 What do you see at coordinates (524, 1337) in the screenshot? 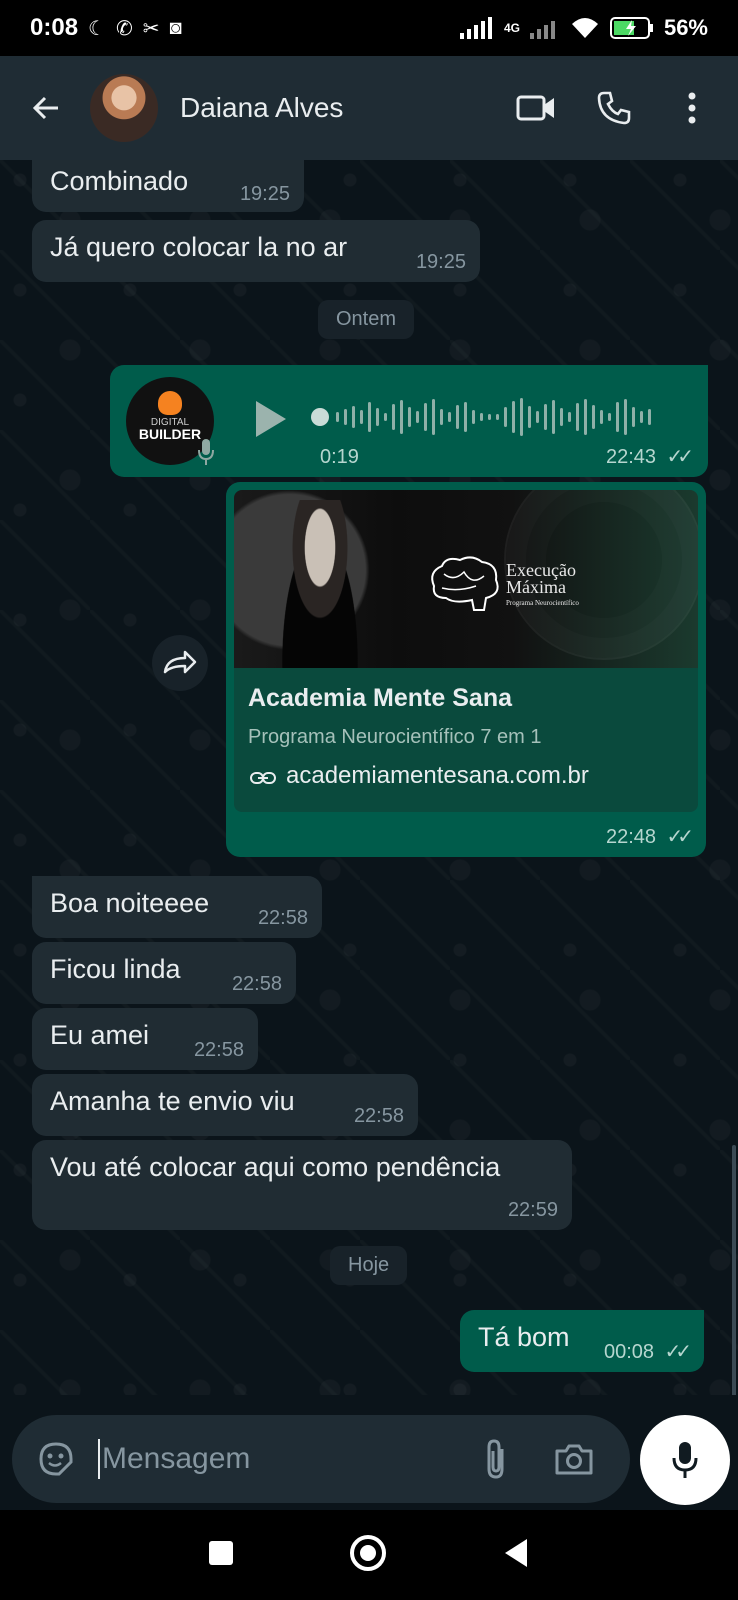
I see `message-text: Tá bom` at bounding box center [524, 1337].